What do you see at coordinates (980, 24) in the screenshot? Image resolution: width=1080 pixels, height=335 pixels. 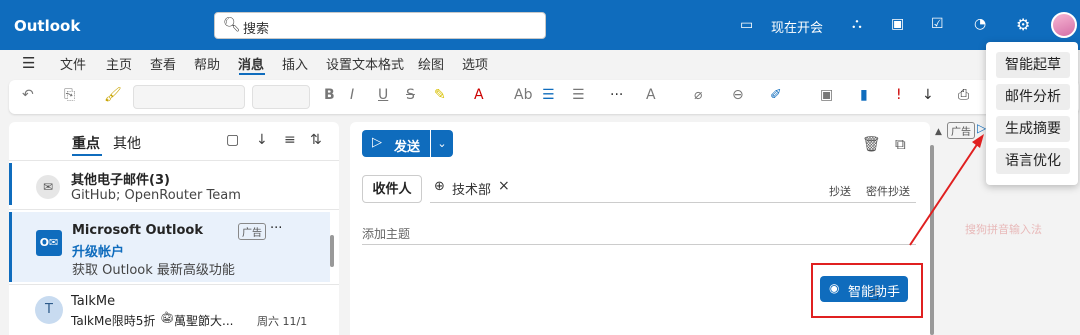 I see `bell-icon: ◔` at bounding box center [980, 24].